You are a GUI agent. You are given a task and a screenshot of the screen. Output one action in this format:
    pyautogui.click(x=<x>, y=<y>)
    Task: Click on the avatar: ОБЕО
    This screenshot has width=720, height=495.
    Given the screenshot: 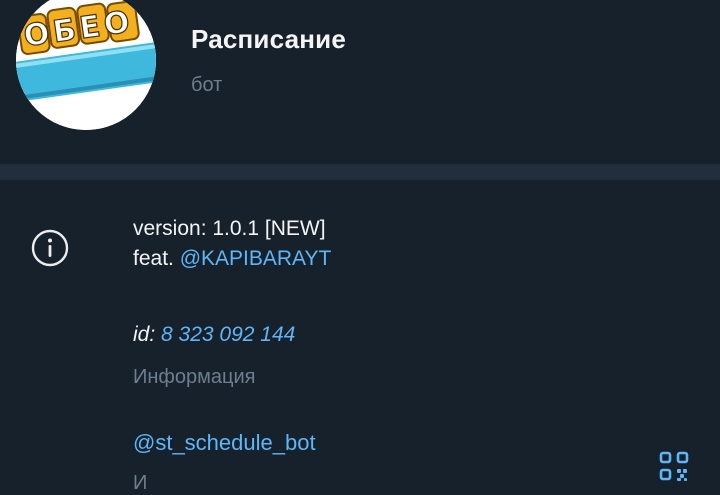 What is the action you would take?
    pyautogui.click(x=86, y=65)
    